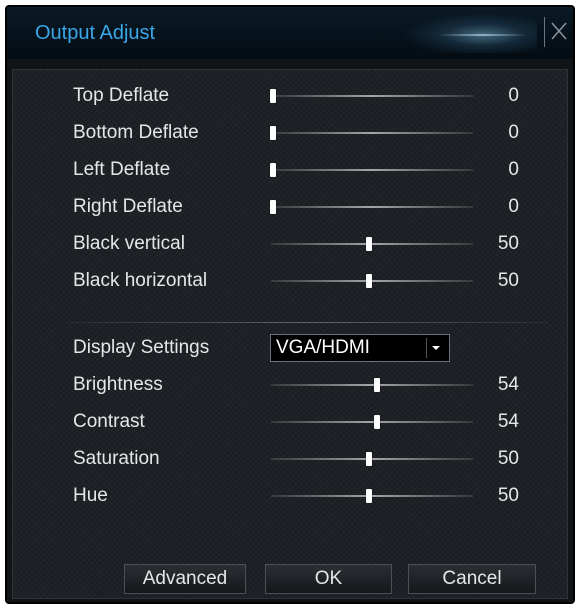 Image resolution: width=580 pixels, height=608 pixels. I want to click on top-deflate-value: 0, so click(513, 95).